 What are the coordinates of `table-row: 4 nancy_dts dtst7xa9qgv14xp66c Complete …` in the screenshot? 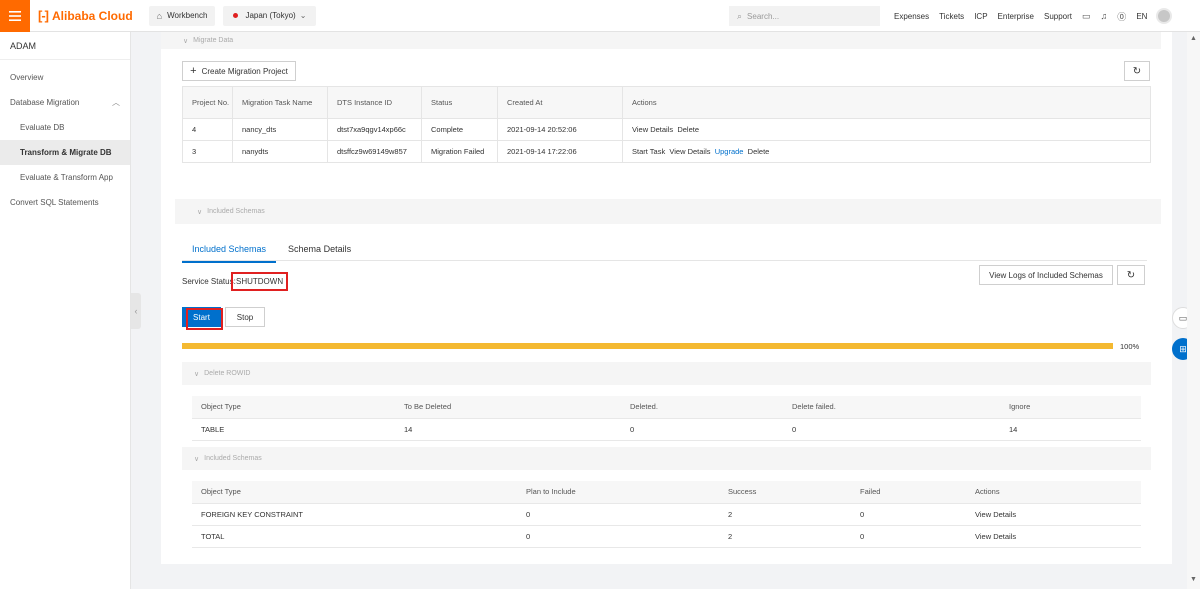 It's located at (666, 129).